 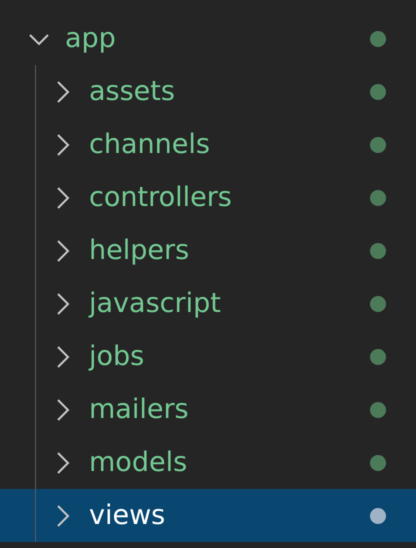 What do you see at coordinates (208, 515) in the screenshot?
I see `tree-item: views` at bounding box center [208, 515].